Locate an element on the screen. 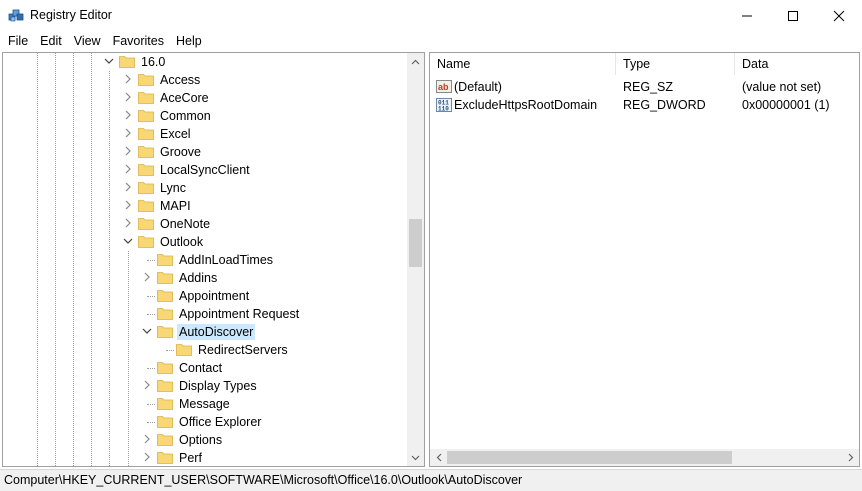  tree-node-label: Options is located at coordinates (201, 440).